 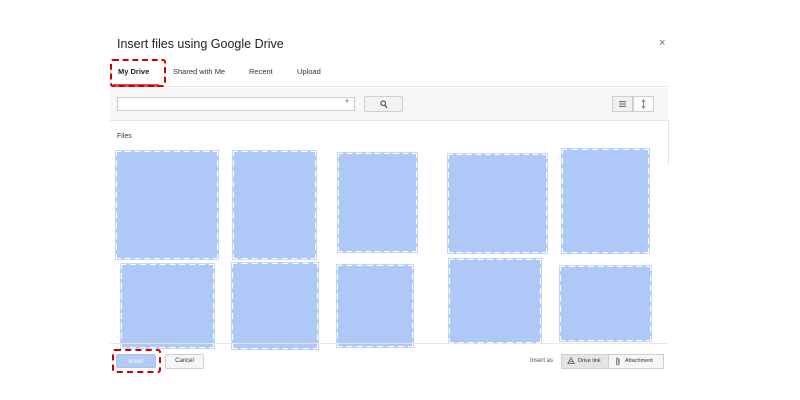 I want to click on drive-link-button: Drive link, so click(x=585, y=361).